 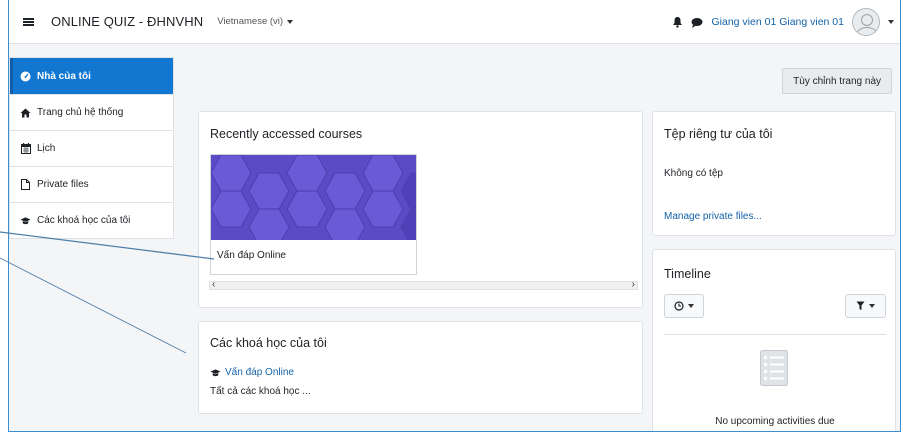 I want to click on drawer-item-my-courses: Các khoá học của tôi, so click(x=91, y=220).